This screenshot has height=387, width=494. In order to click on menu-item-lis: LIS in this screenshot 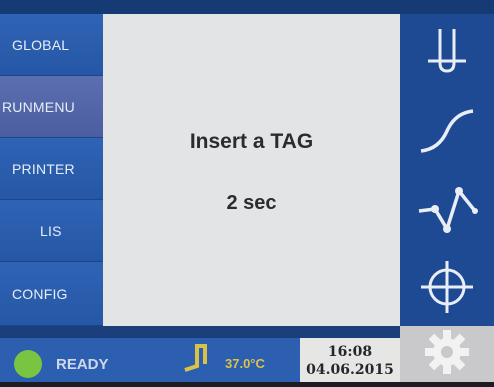, I will do `click(51, 231)`.